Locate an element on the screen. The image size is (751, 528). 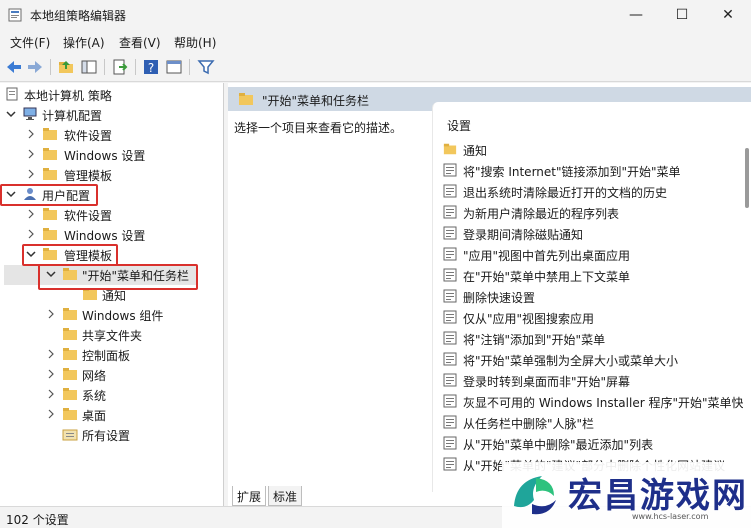
list-item-setting: 从任务栏中删除"人脉"栏 is located at coordinates (593, 422).